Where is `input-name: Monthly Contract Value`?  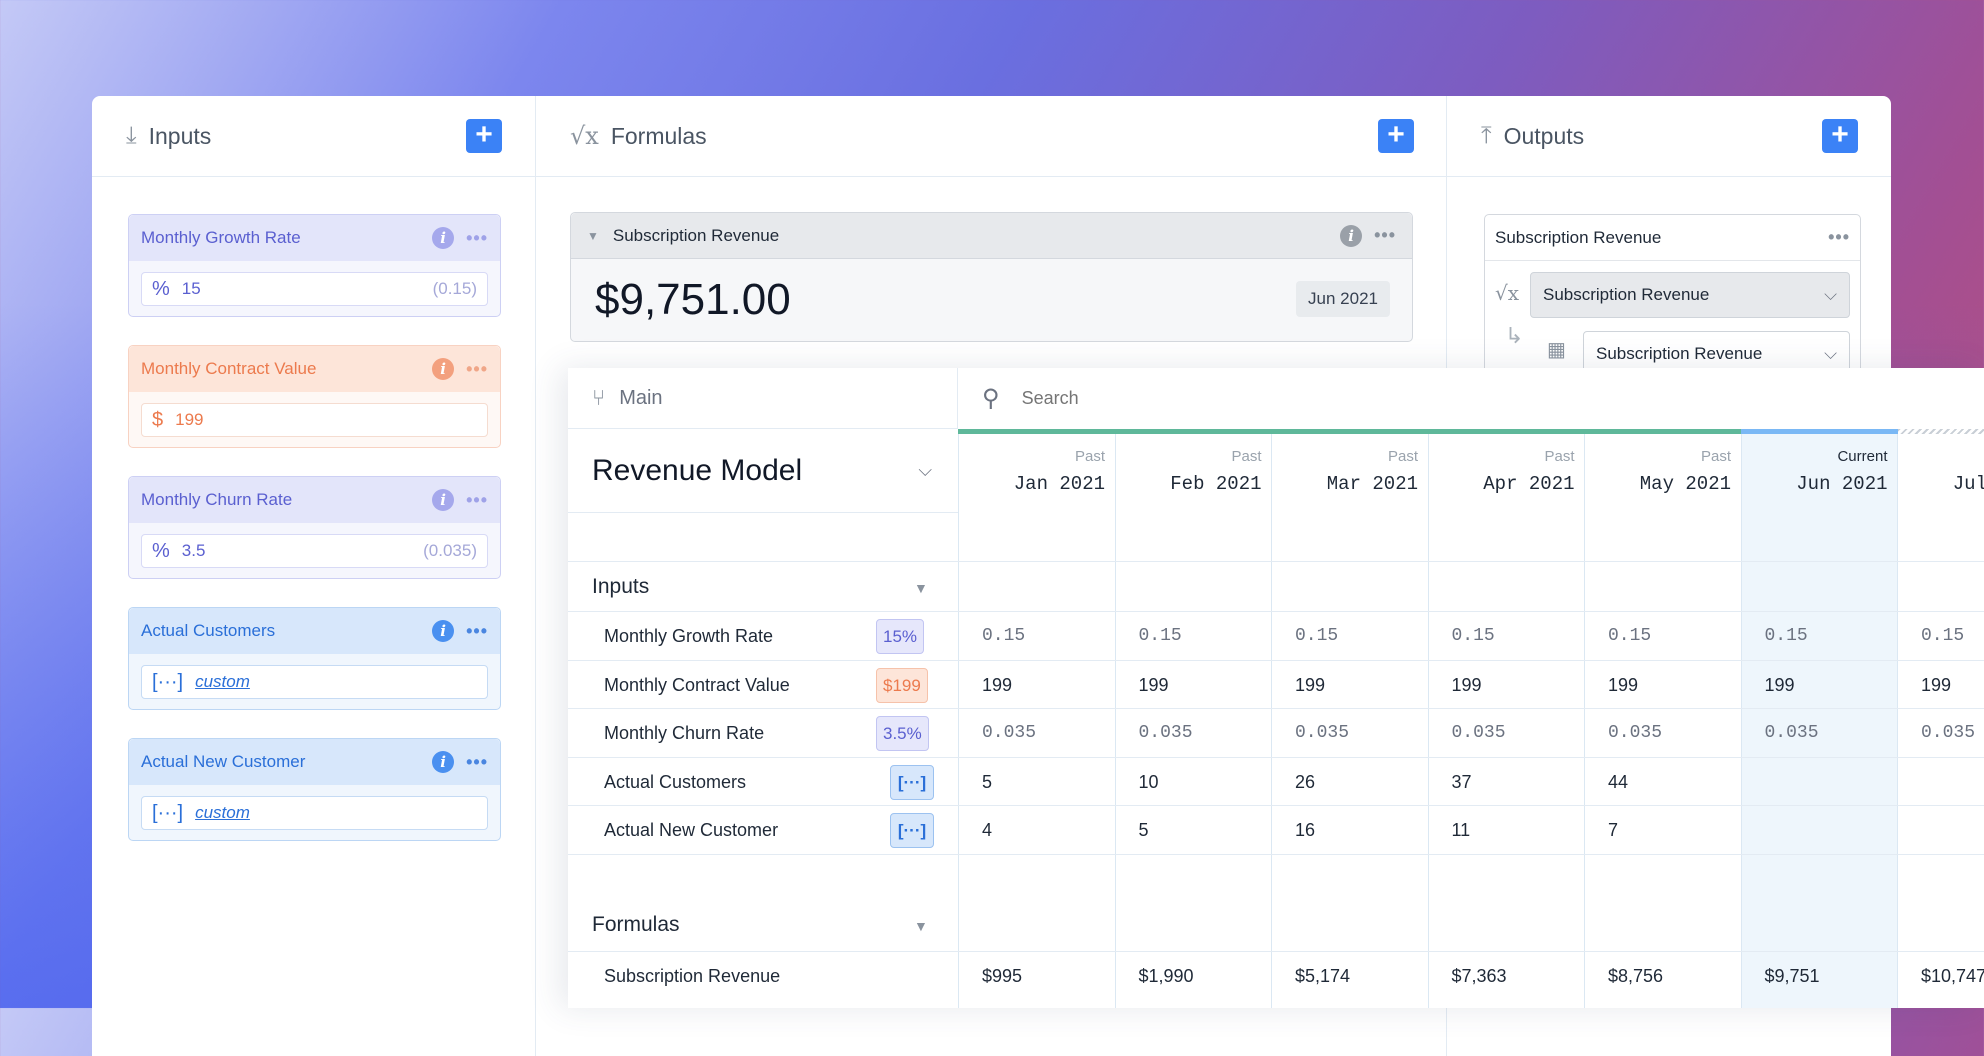 input-name: Monthly Contract Value is located at coordinates (229, 368).